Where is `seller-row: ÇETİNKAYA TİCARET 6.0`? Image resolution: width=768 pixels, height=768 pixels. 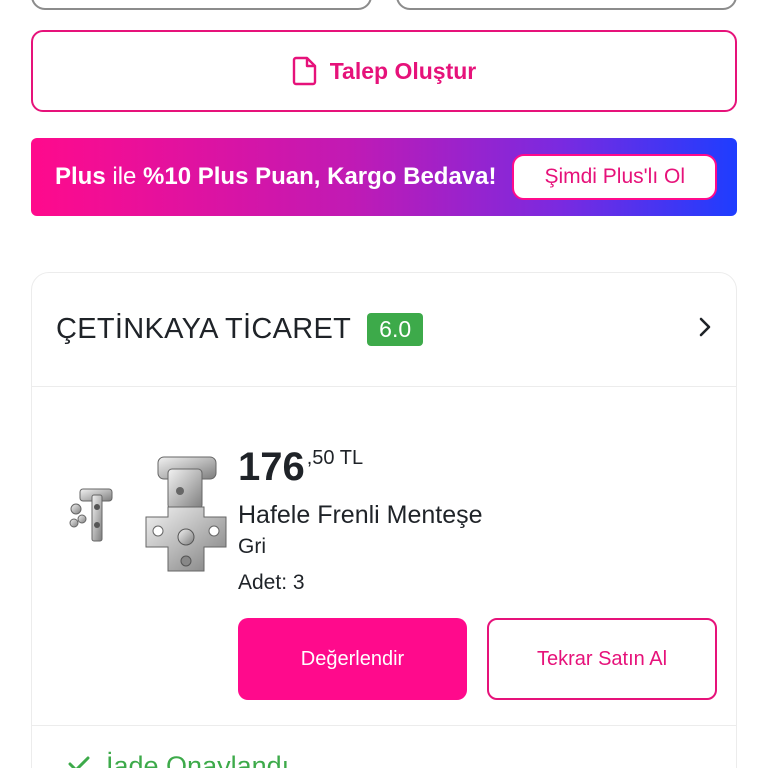
seller-row: ÇETİNKAYA TİCARET 6.0 is located at coordinates (384, 330).